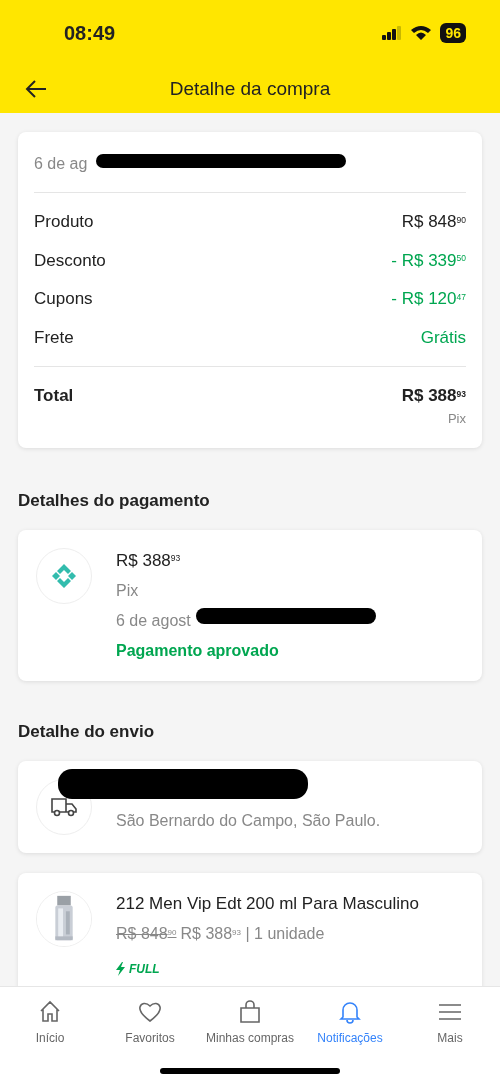 The image size is (500, 1083). Describe the element at coordinates (64, 575) in the screenshot. I see `pix-icon` at that location.